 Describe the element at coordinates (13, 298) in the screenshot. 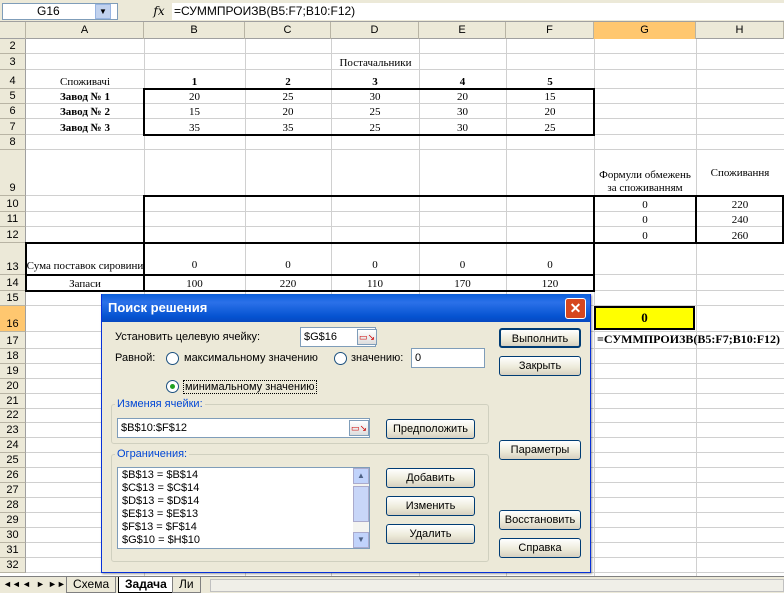

I see `row-header: 15` at that location.